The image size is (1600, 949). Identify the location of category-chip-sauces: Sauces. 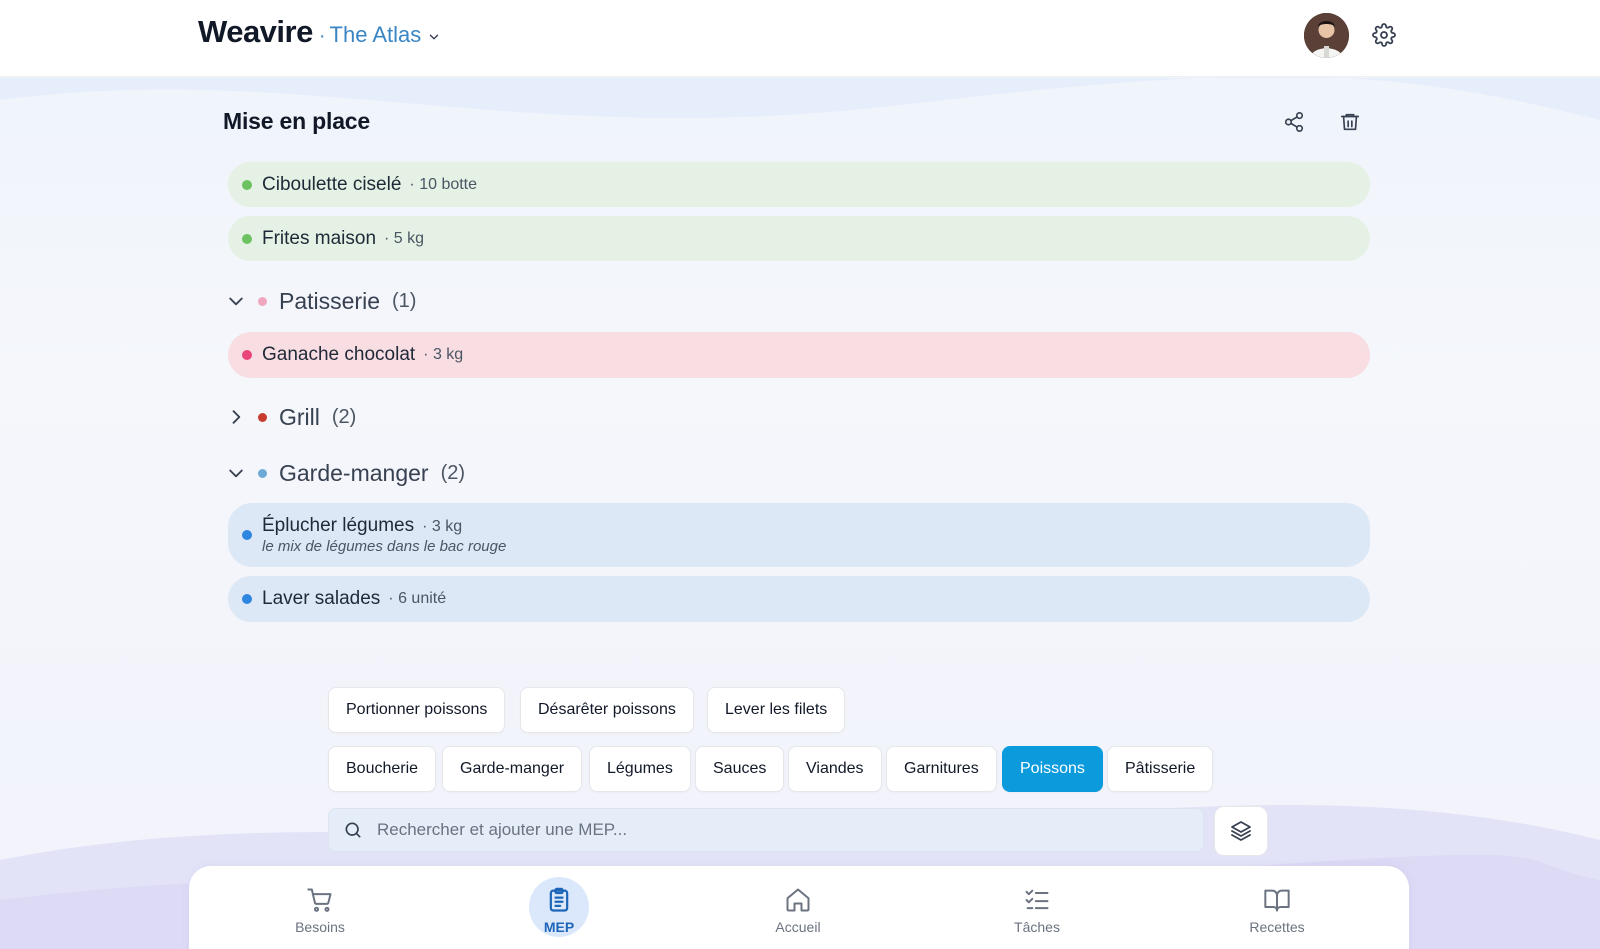
(740, 769).